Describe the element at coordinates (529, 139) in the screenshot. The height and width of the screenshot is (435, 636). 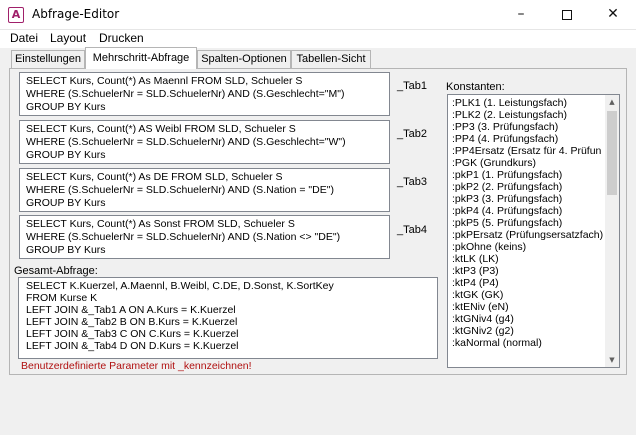
I see `konstanten-list-item: :PP4 (4. Prüfungsfach)` at that location.